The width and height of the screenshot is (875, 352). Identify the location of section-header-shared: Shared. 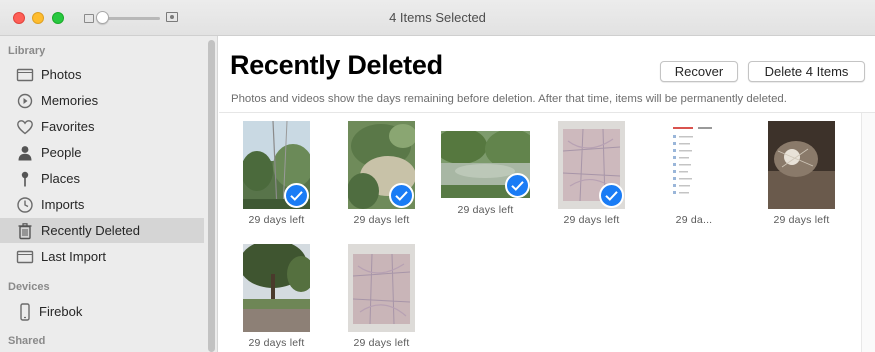
(27, 341).